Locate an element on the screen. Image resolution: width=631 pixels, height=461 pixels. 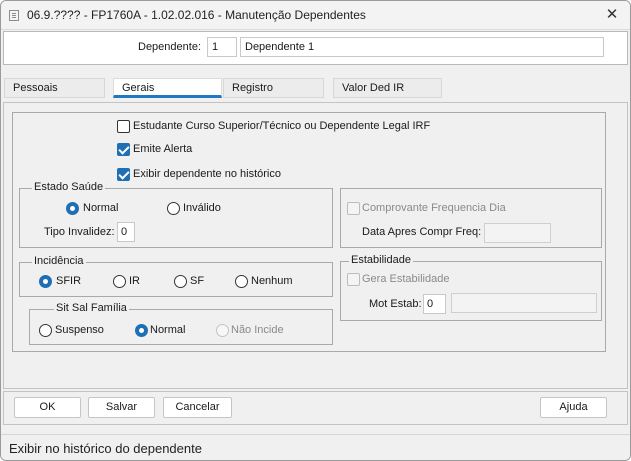
incidencia-nenhum-label: Nenhum is located at coordinates (272, 281).